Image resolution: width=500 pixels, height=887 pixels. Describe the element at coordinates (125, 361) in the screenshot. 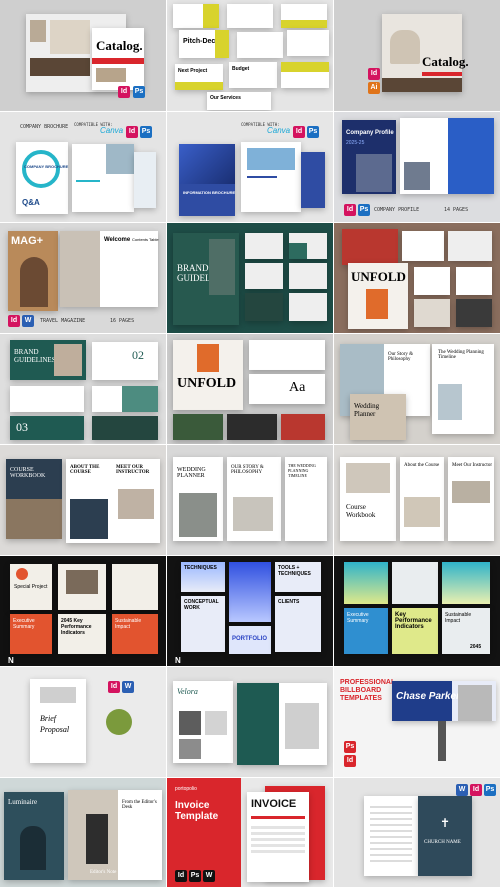

I see `brand2-page-1: 02` at that location.